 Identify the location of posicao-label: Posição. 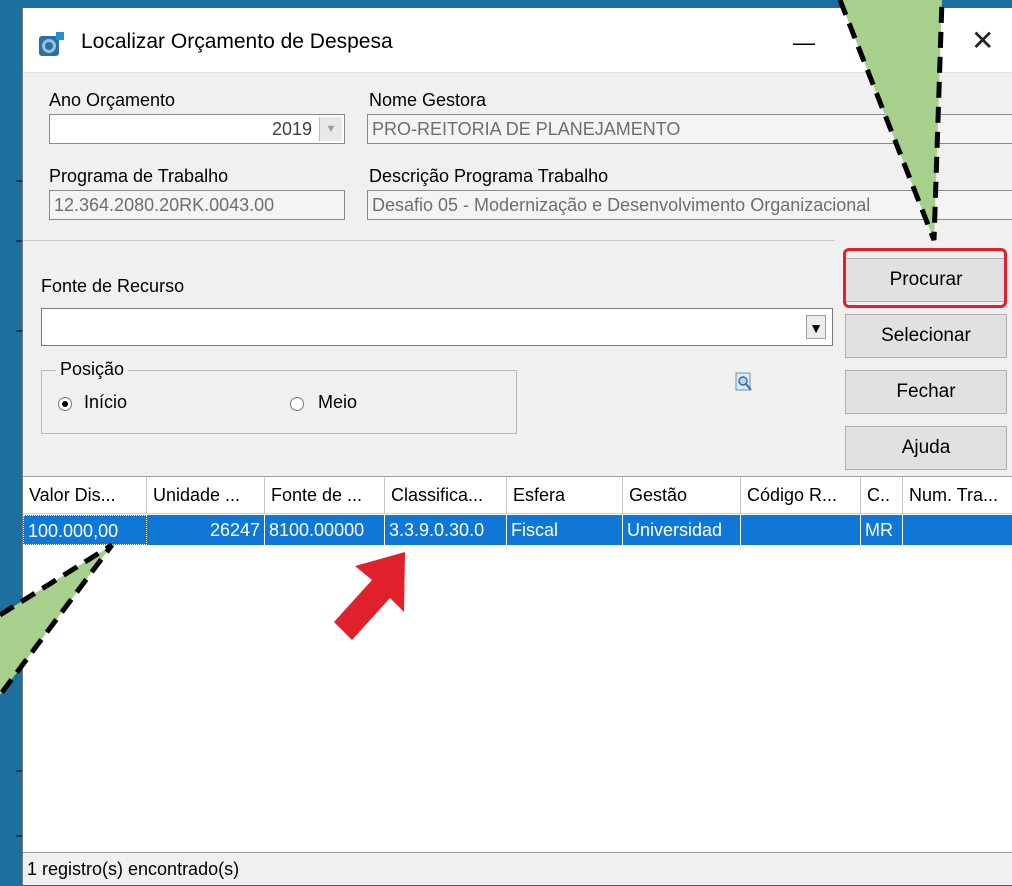
(92, 369).